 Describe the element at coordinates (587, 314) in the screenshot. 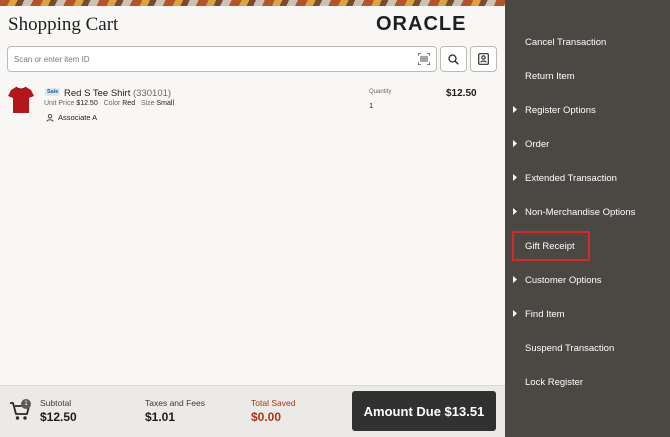

I see `menu-item-find-item: Find Item` at that location.